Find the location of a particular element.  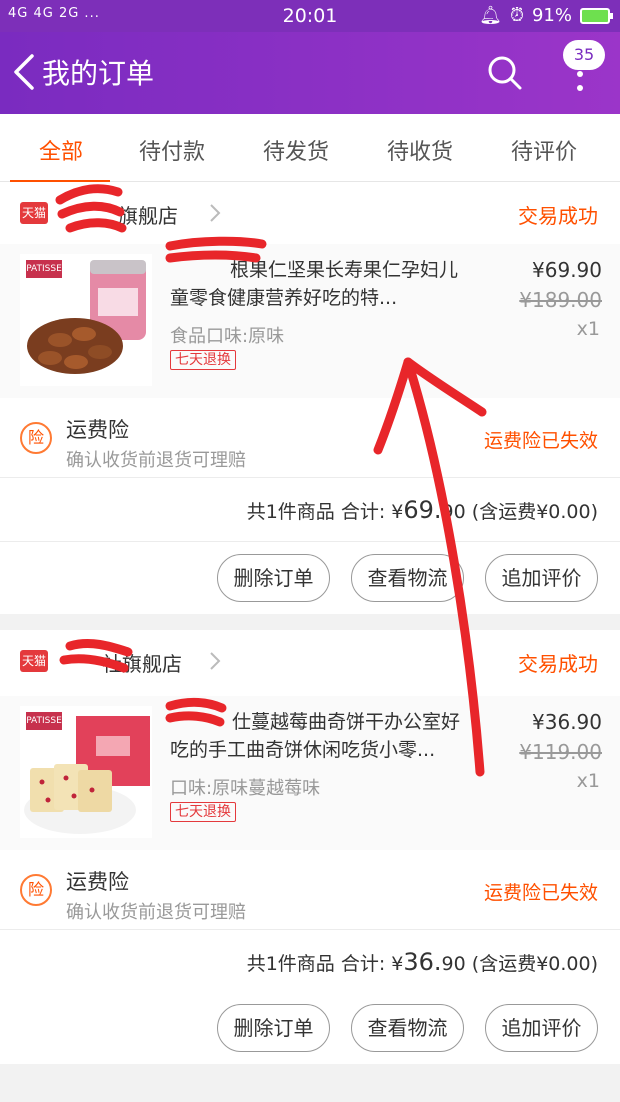

battery-level: 91% is located at coordinates (551, 15).